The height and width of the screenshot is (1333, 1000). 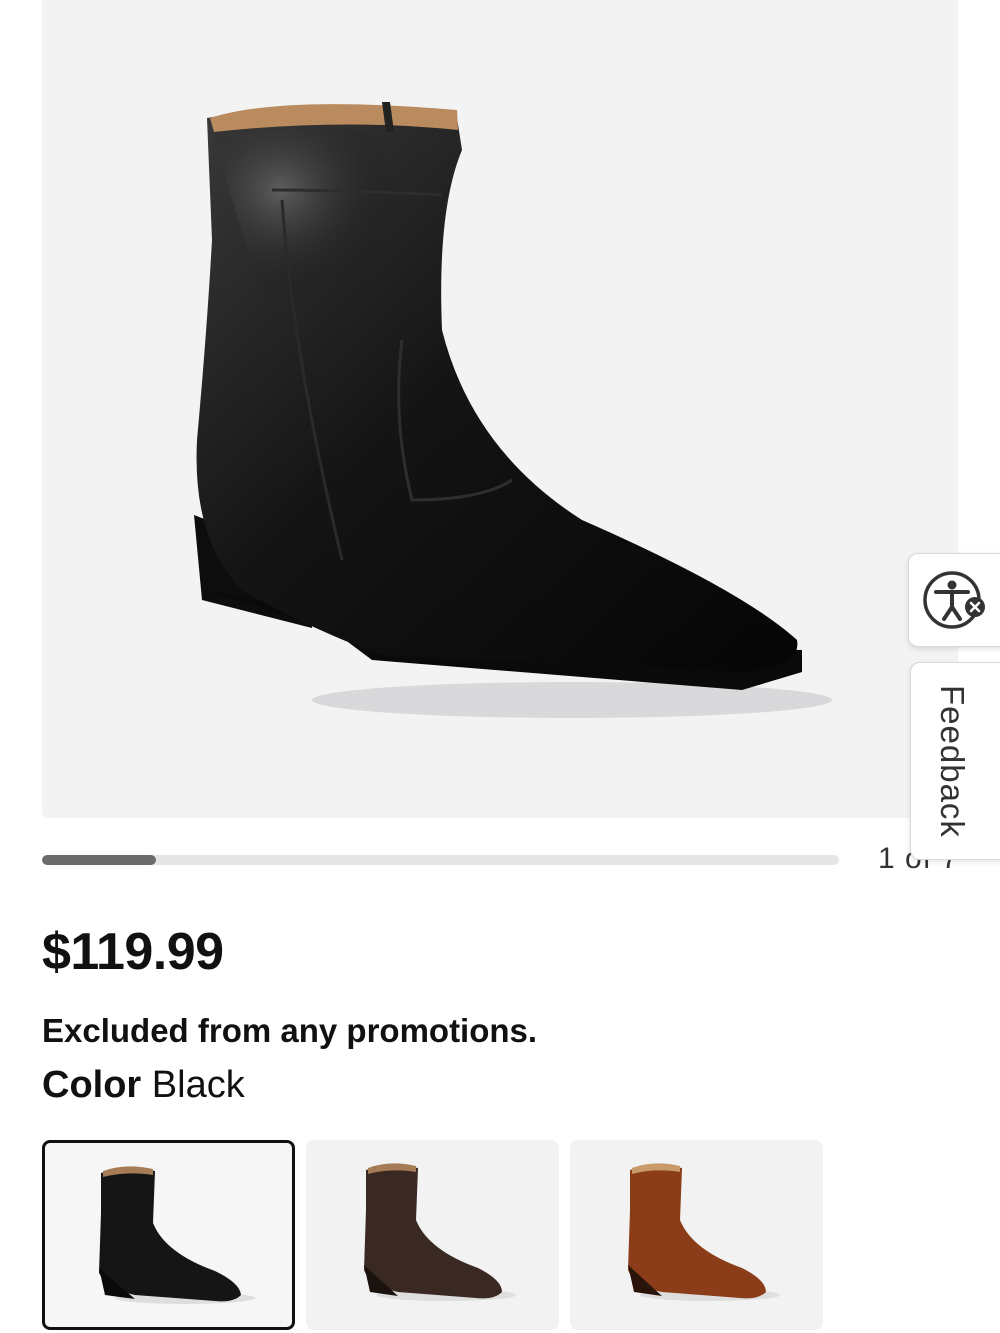 What do you see at coordinates (177, 1235) in the screenshot?
I see `black-boot-thumbnail-icon` at bounding box center [177, 1235].